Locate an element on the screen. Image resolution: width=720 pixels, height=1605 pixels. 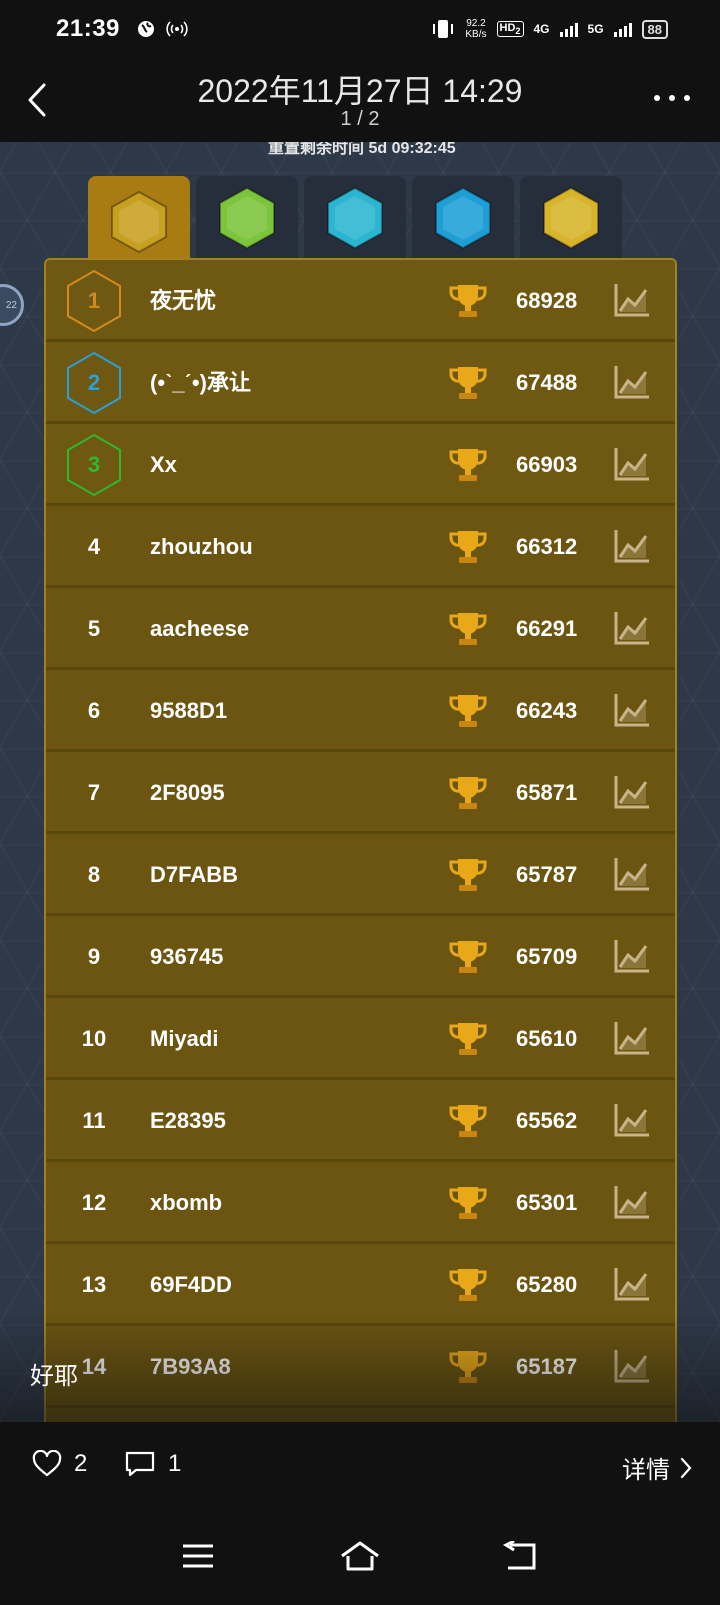
rank-number: 1 is located at coordinates (94, 300).